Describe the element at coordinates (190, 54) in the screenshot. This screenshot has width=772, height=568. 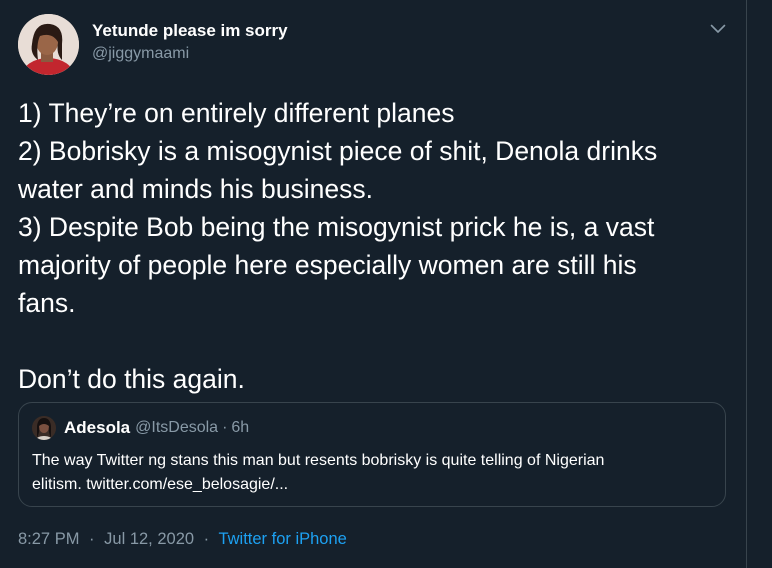
I see `author-handle: @jiggymaami` at that location.